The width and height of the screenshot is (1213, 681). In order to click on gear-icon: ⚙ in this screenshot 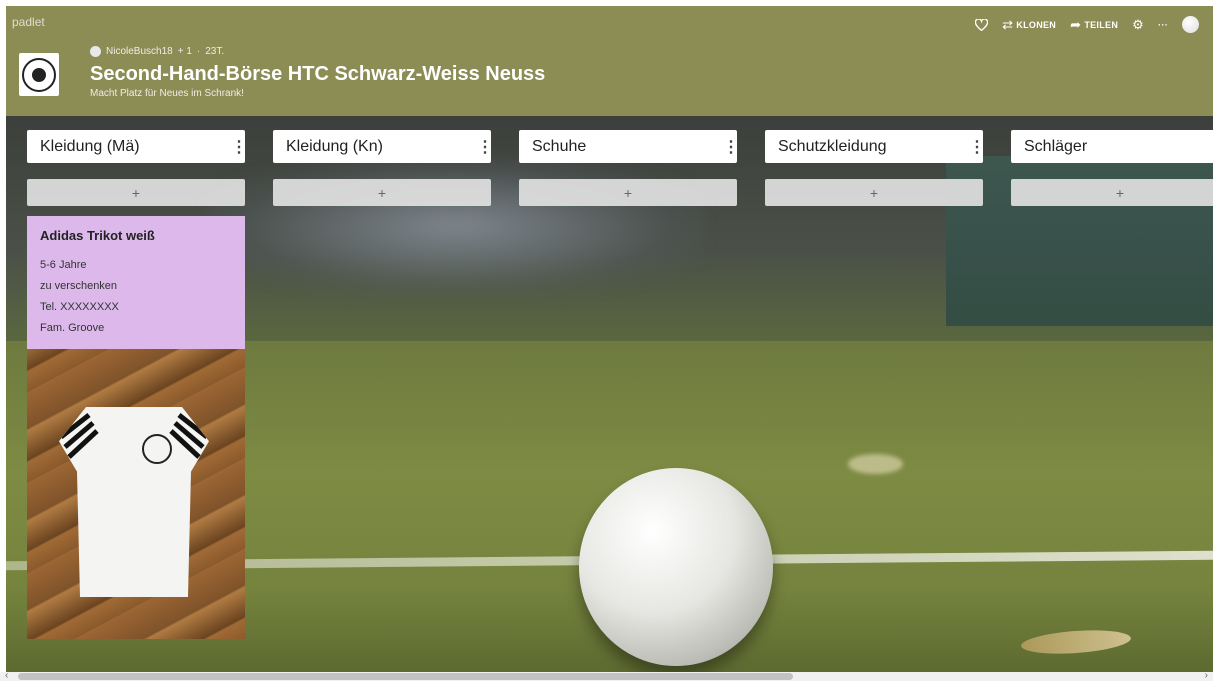, I will do `click(1138, 24)`.